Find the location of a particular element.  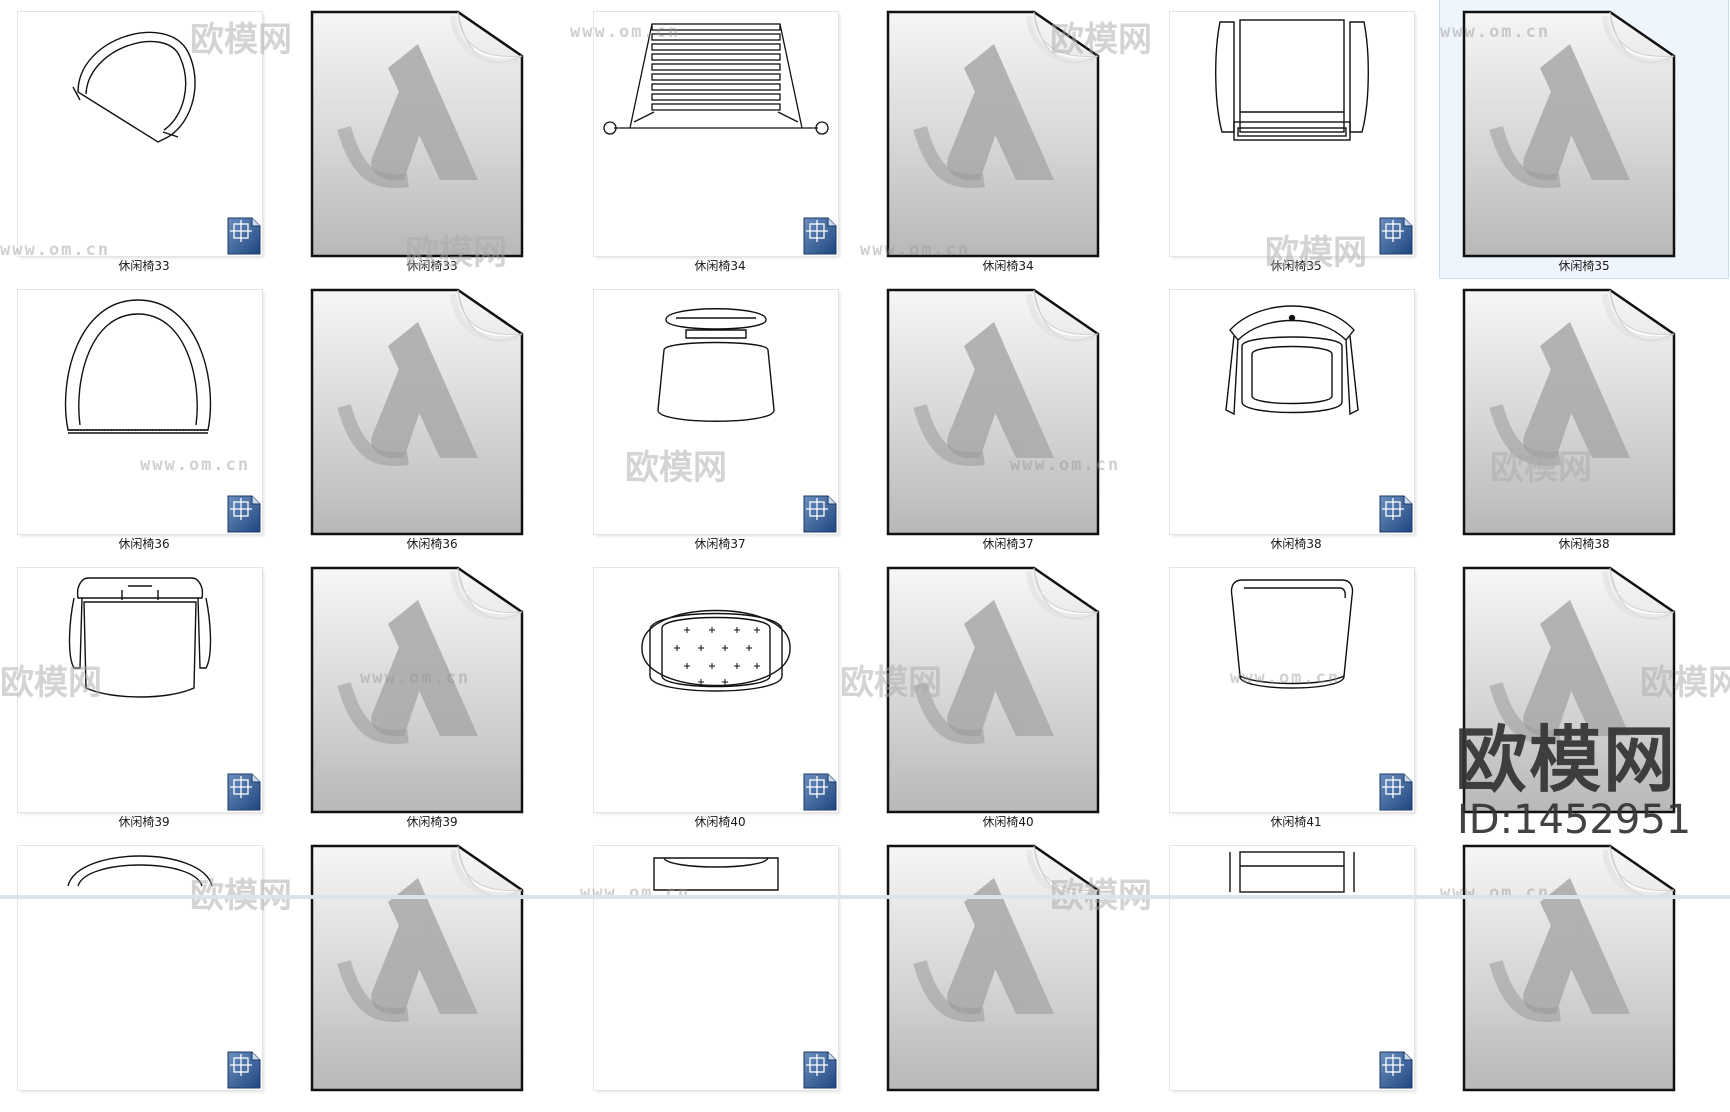

file-item-doc: 休闲椅35 is located at coordinates (1584, 139).